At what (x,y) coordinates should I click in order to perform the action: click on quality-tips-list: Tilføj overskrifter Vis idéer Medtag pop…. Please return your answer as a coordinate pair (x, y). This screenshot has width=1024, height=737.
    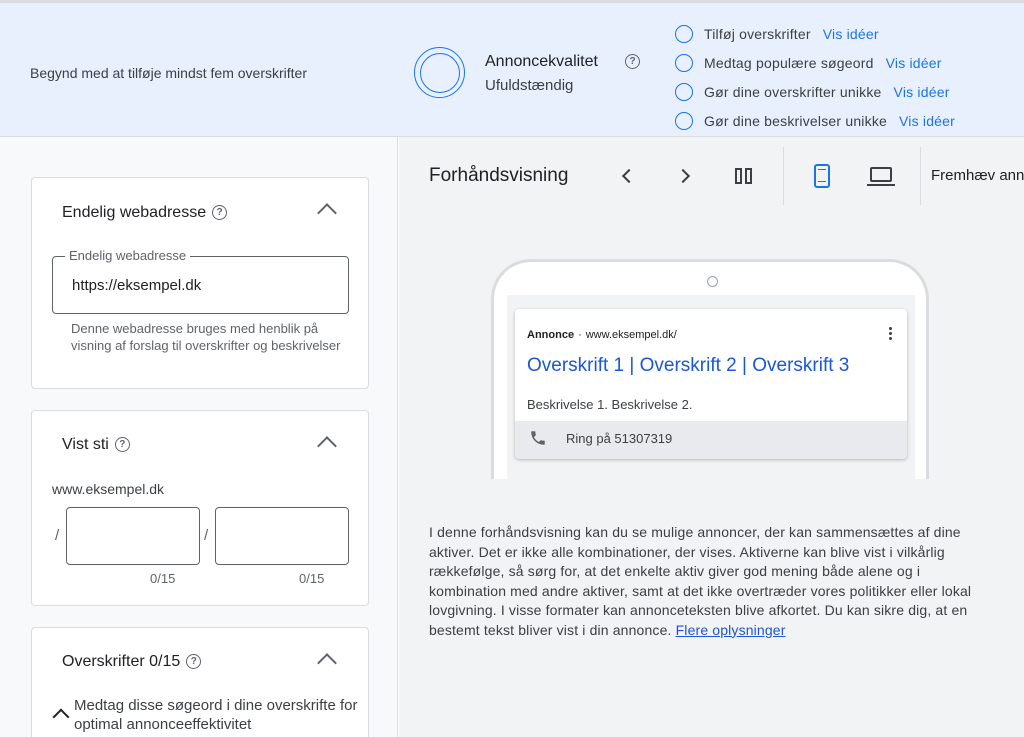
    Looking at the image, I should click on (815, 77).